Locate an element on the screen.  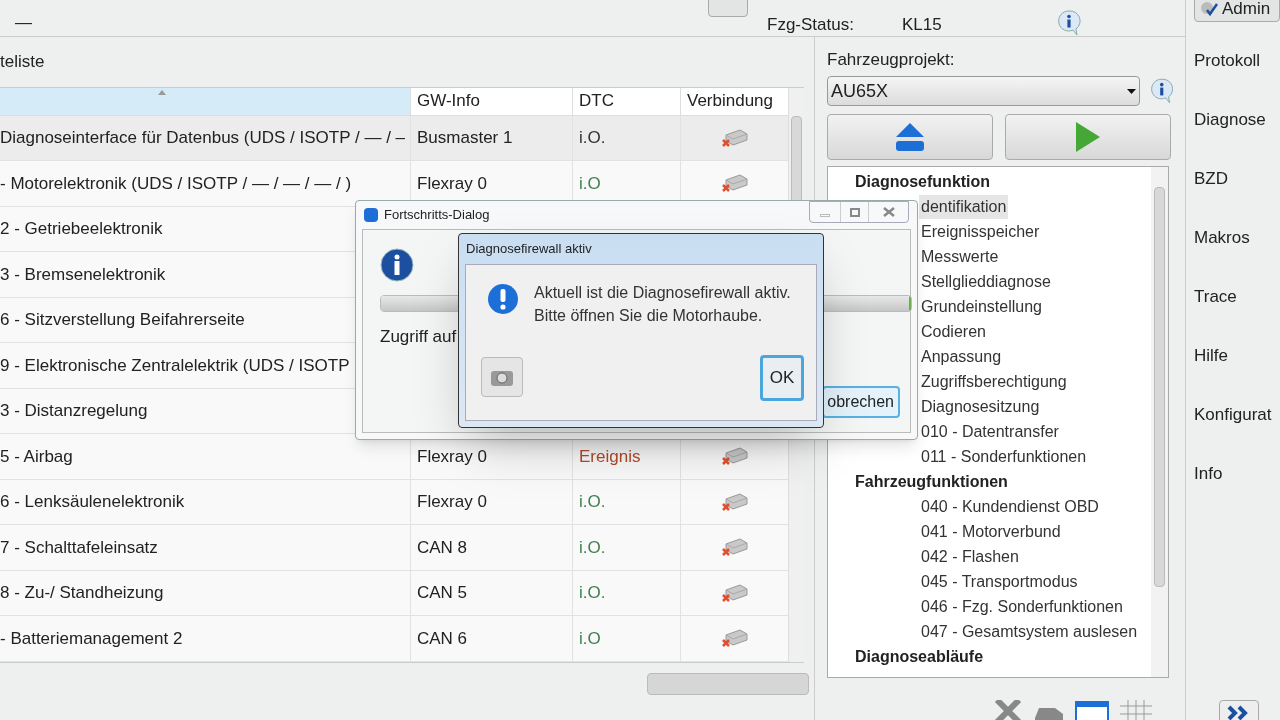
table-cell-text: 9 - Elektronische Zentralelektrik (UDS / ISOTP is located at coordinates (175, 365).